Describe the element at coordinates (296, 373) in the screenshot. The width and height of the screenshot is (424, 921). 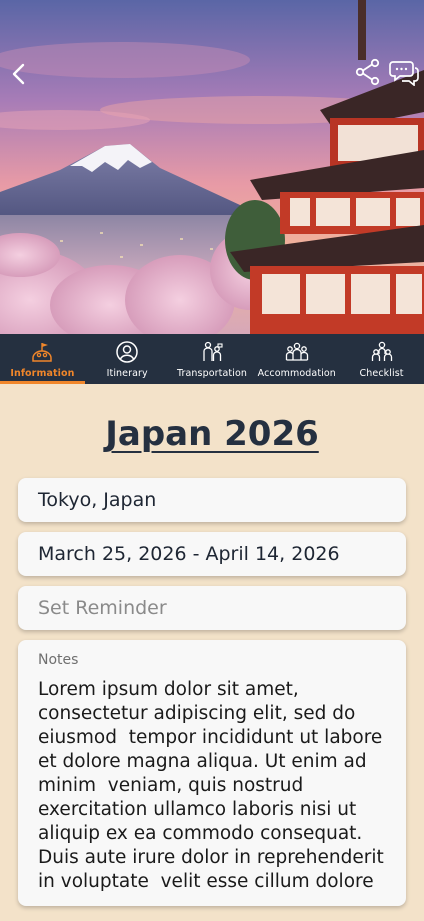
I see `tab-label: Accommodation` at that location.